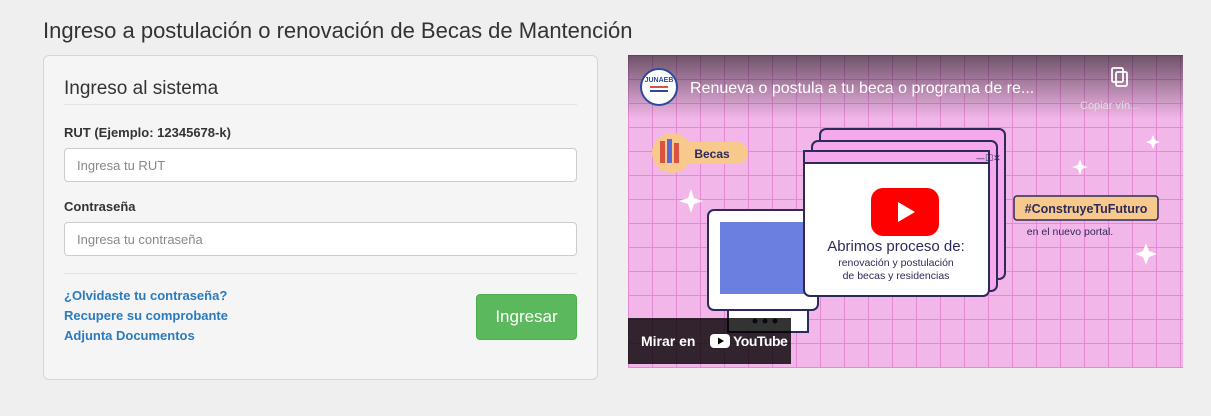 The width and height of the screenshot is (1211, 416). I want to click on hashtag-text: #ConstruyeTuFuturo, so click(1086, 209).